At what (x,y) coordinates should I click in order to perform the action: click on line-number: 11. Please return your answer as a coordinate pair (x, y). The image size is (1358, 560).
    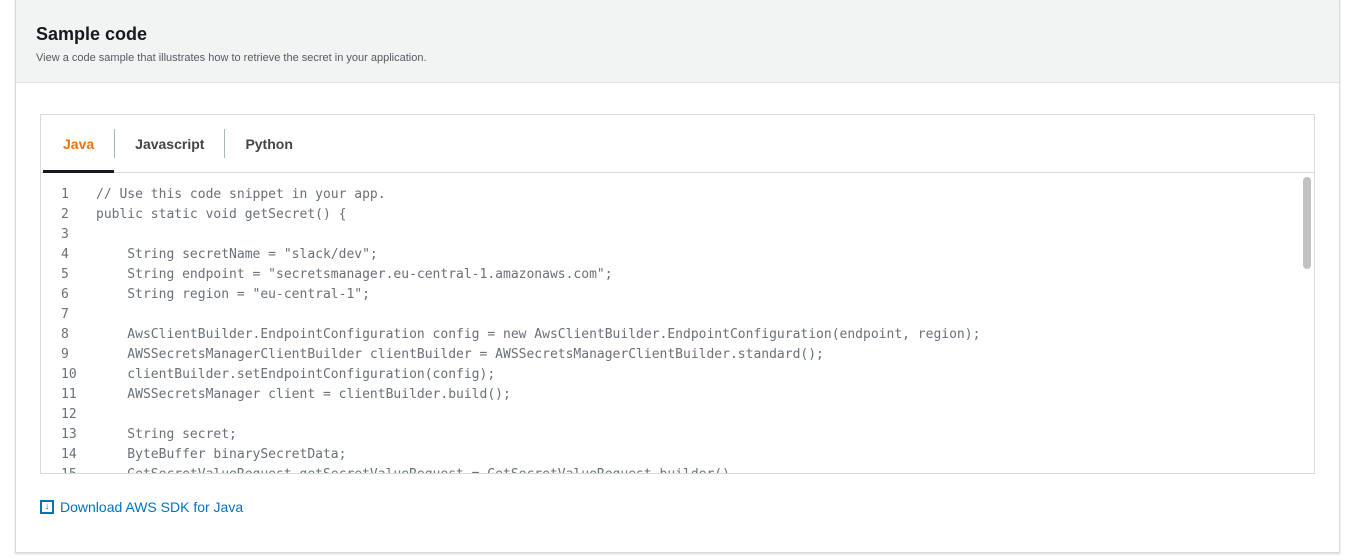
    Looking at the image, I should click on (69, 394).